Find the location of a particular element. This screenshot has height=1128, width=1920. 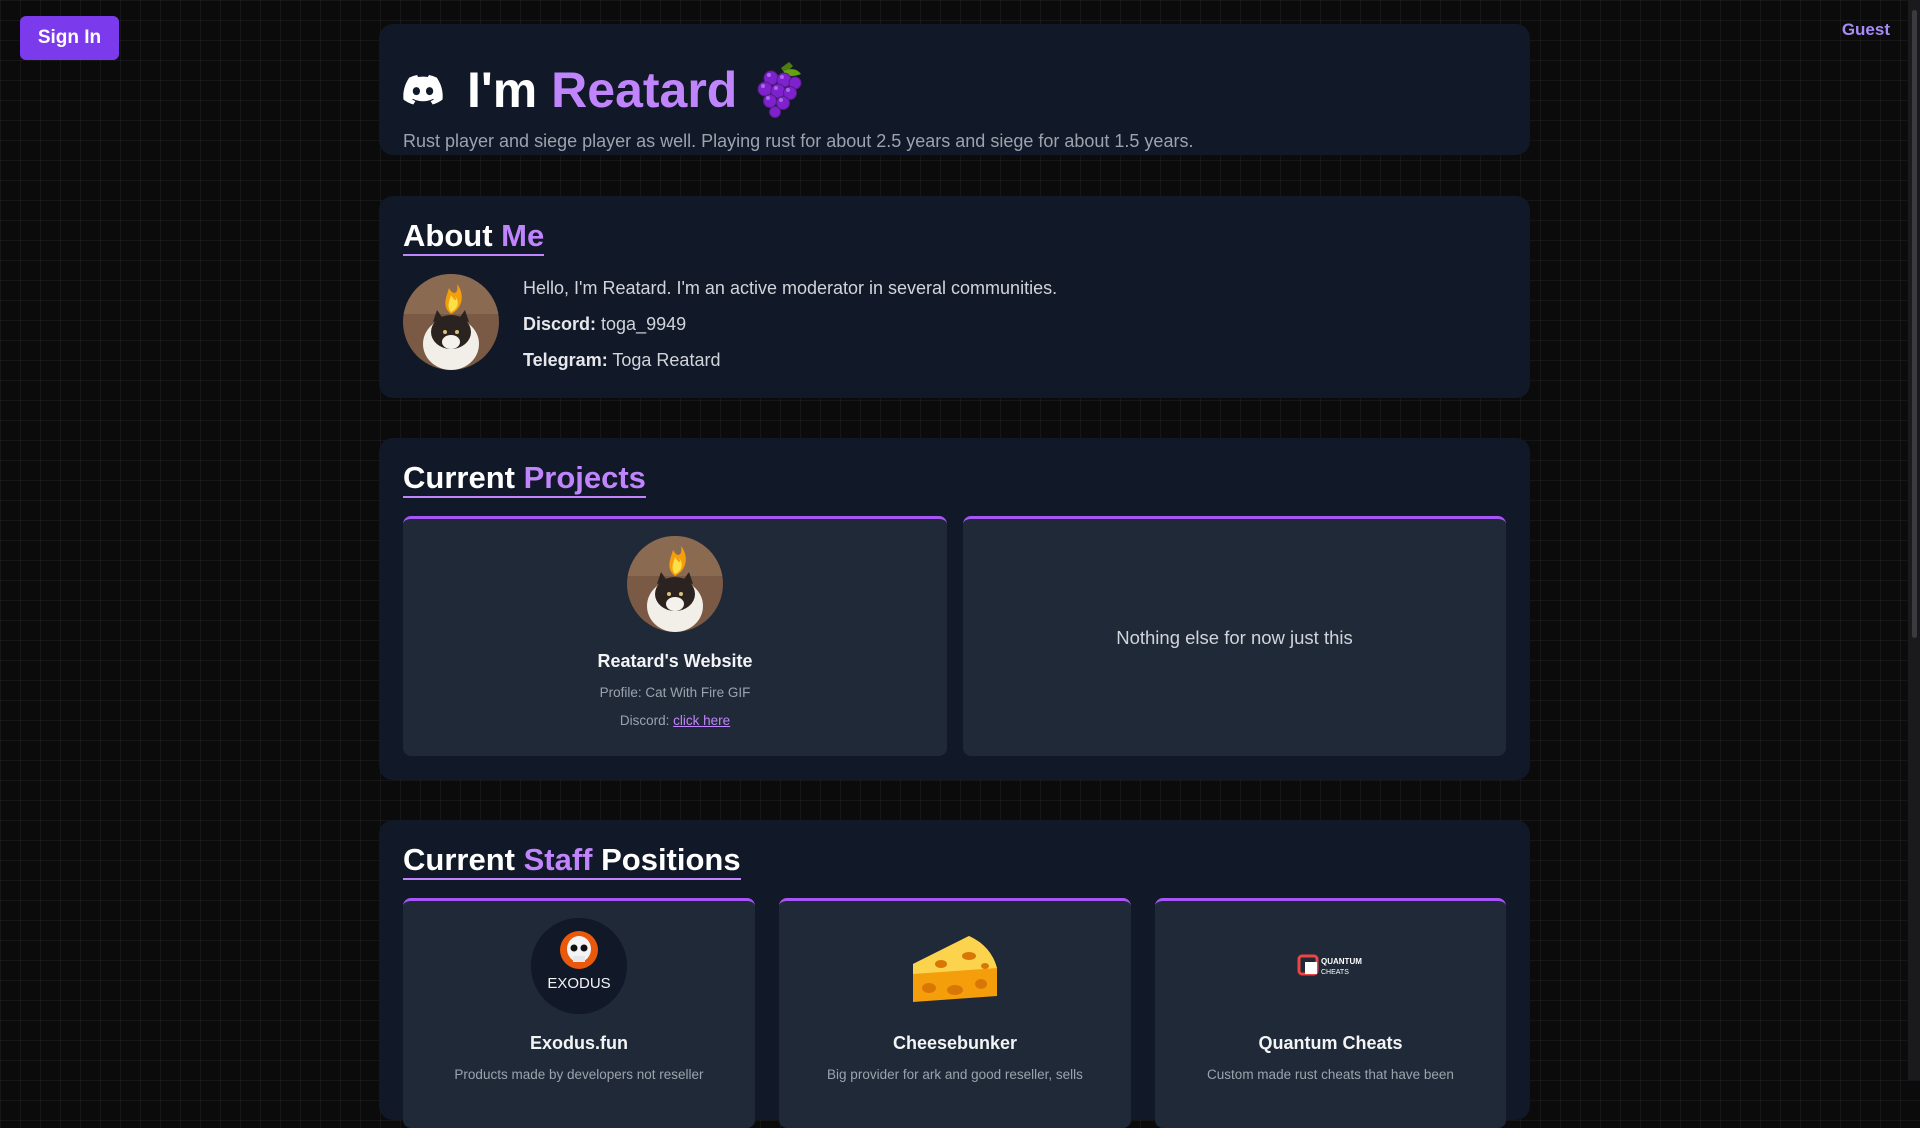

project-placeholder-text: Nothing else for now just this is located at coordinates (1234, 637).